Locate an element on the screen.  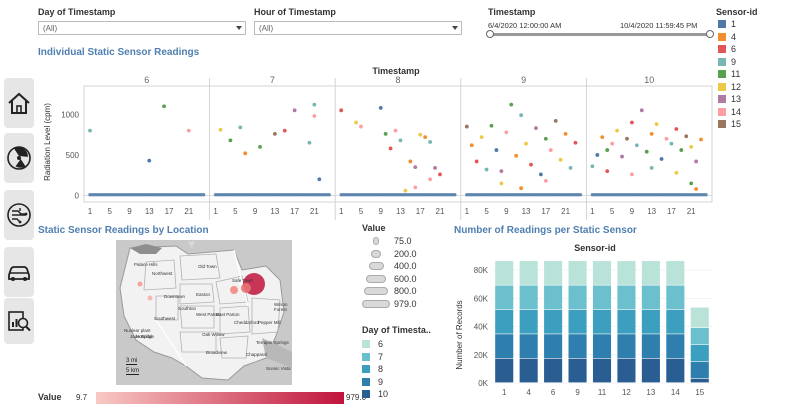
sensor-legend-item: 4 is located at coordinates (727, 37).